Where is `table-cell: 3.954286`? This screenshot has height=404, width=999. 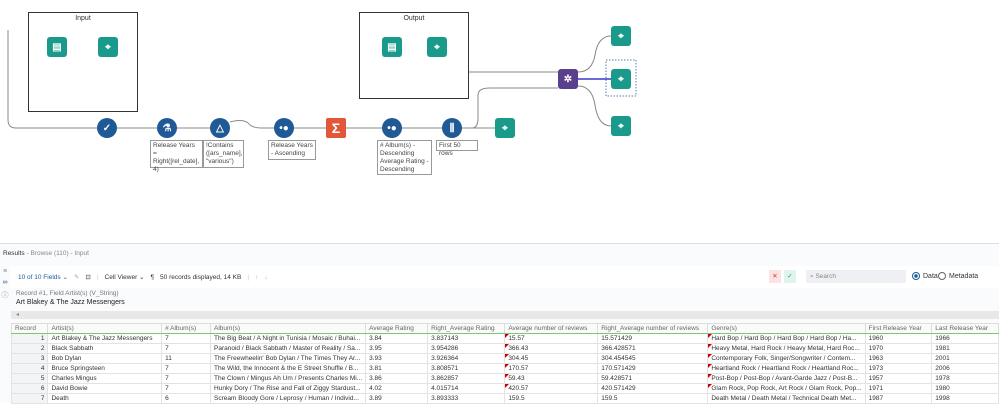
table-cell: 3.954286 is located at coordinates (466, 348).